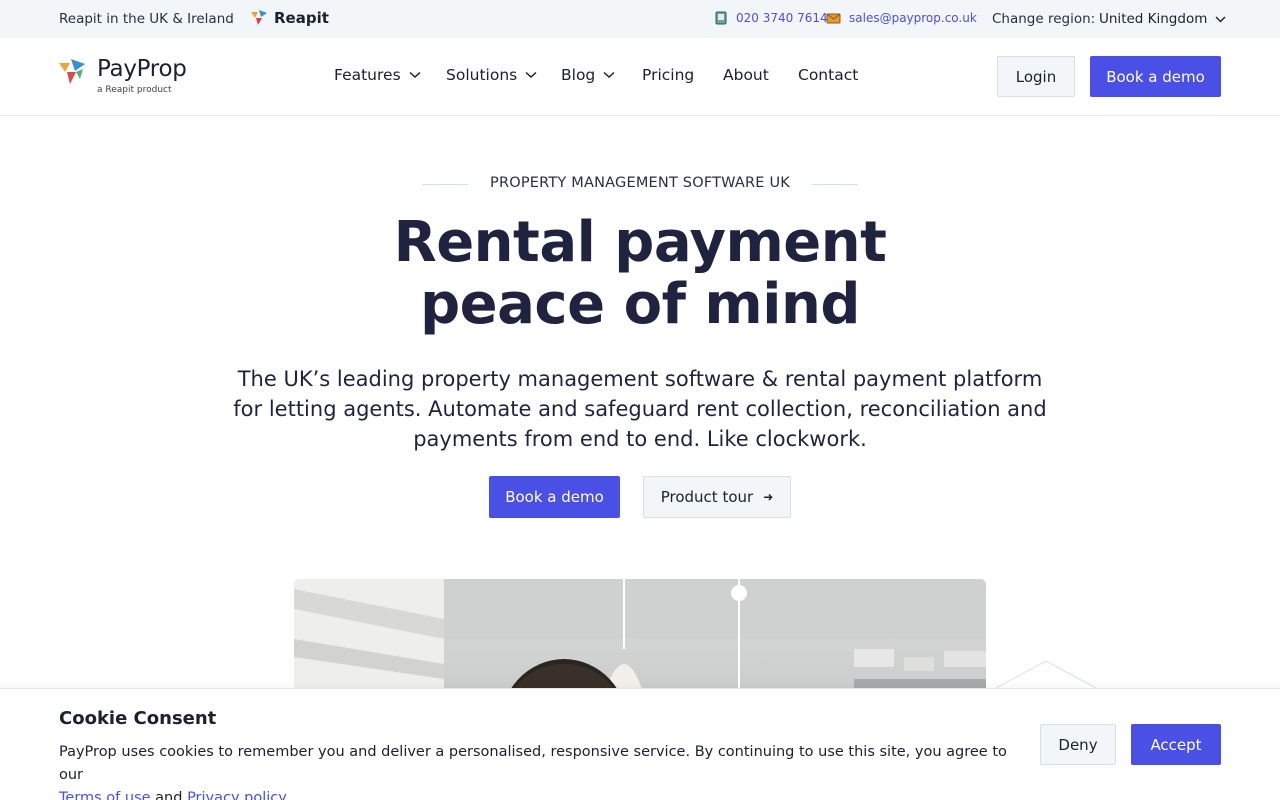 This screenshot has width=1280, height=800. I want to click on hero-title-line-2: peace of mind, so click(640, 304).